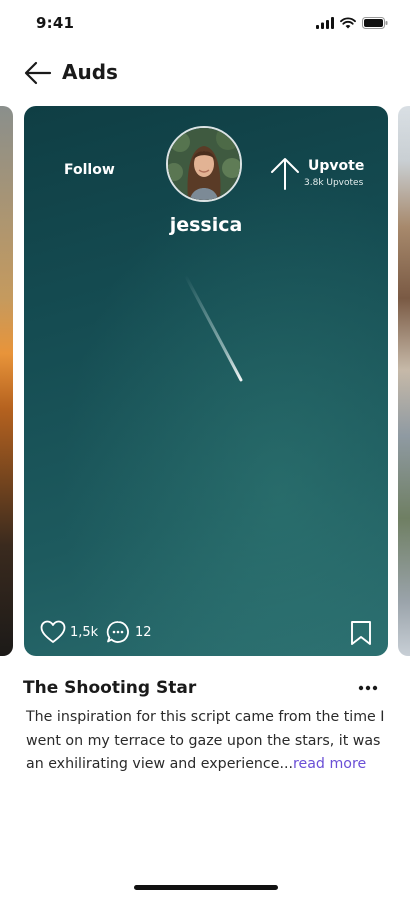 The image size is (410, 900). I want to click on arrow-left-icon, so click(38, 73).